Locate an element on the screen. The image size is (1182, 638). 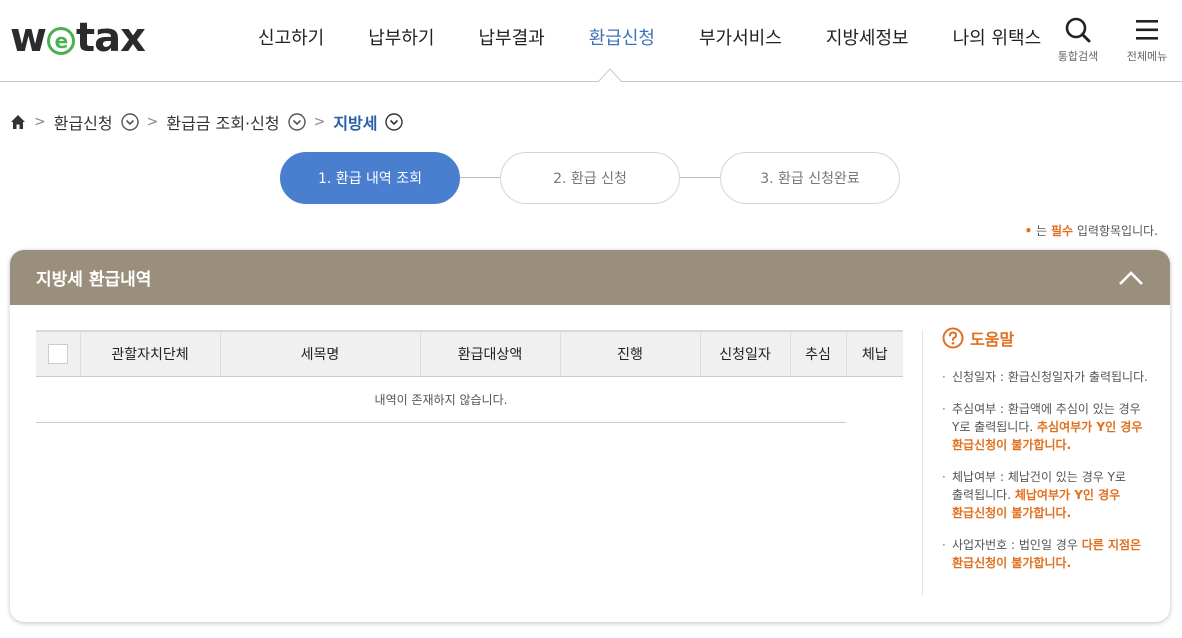
required-field-note: • 는 필수 입력항목입니다. is located at coordinates (1091, 231).